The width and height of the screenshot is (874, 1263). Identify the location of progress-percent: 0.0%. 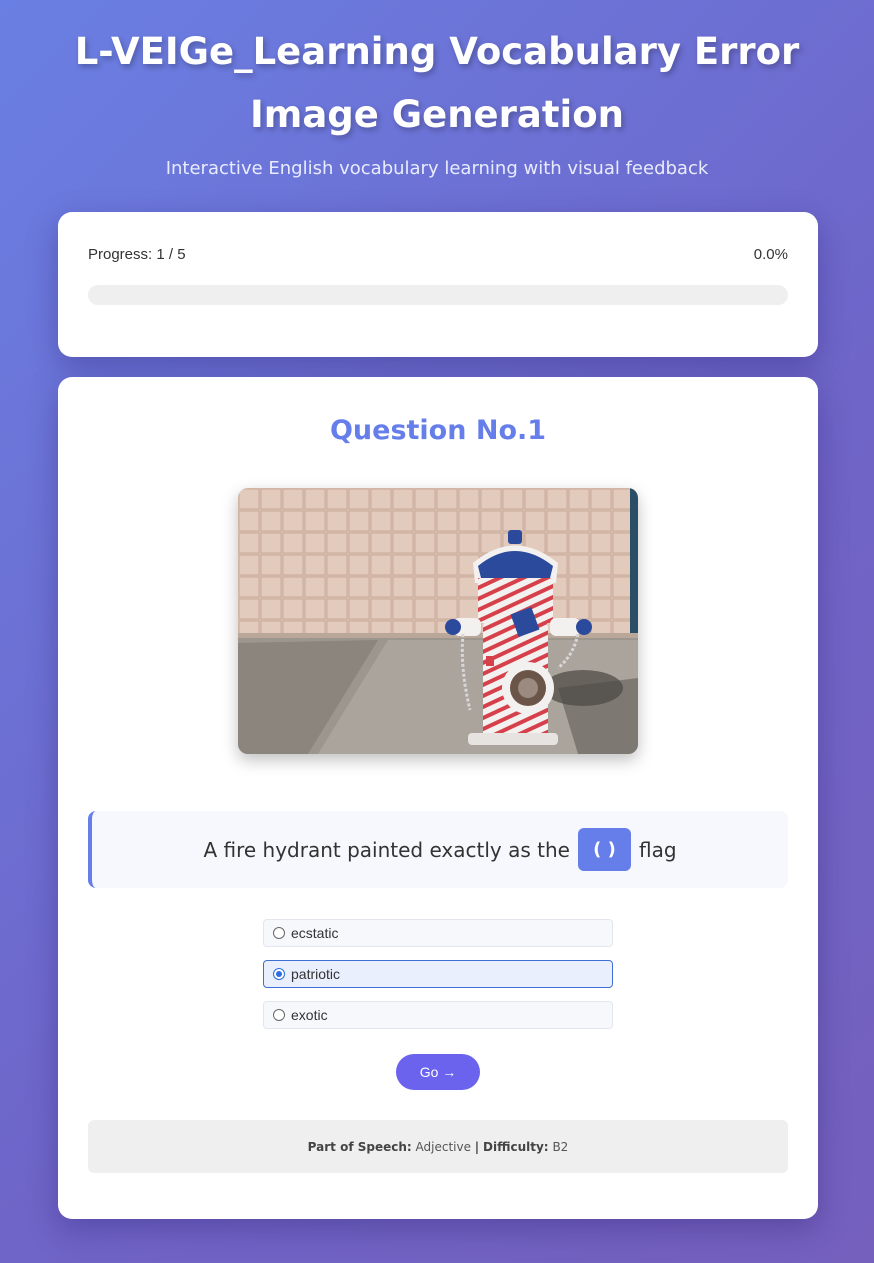
(770, 254).